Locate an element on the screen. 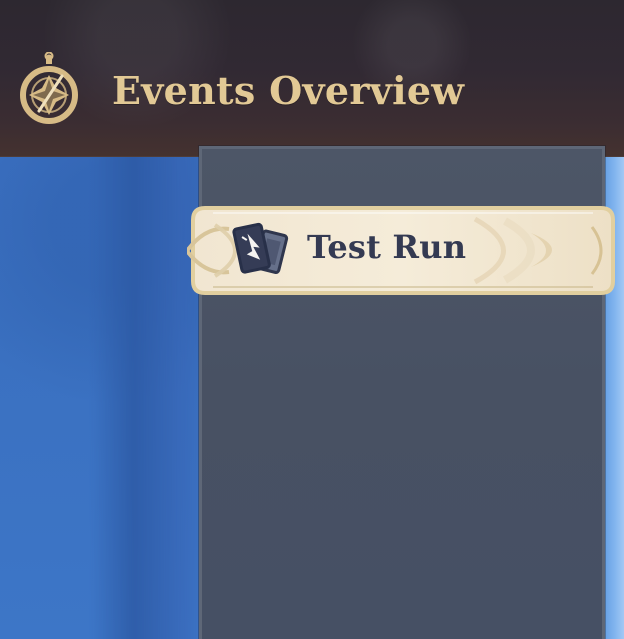 Image resolution: width=624 pixels, height=639 pixels. event-tab-label: Test Run is located at coordinates (387, 247).